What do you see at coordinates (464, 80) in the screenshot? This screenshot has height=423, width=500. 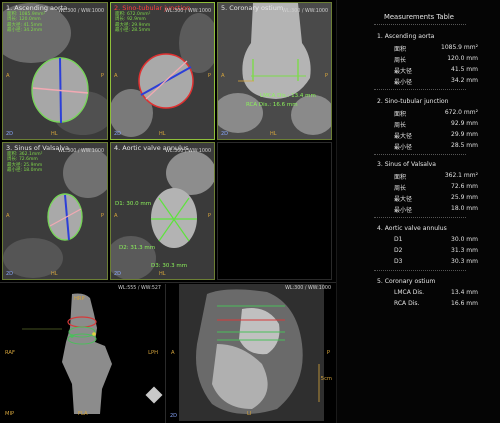 I see `row-value: 34.2 mm` at bounding box center [464, 80].